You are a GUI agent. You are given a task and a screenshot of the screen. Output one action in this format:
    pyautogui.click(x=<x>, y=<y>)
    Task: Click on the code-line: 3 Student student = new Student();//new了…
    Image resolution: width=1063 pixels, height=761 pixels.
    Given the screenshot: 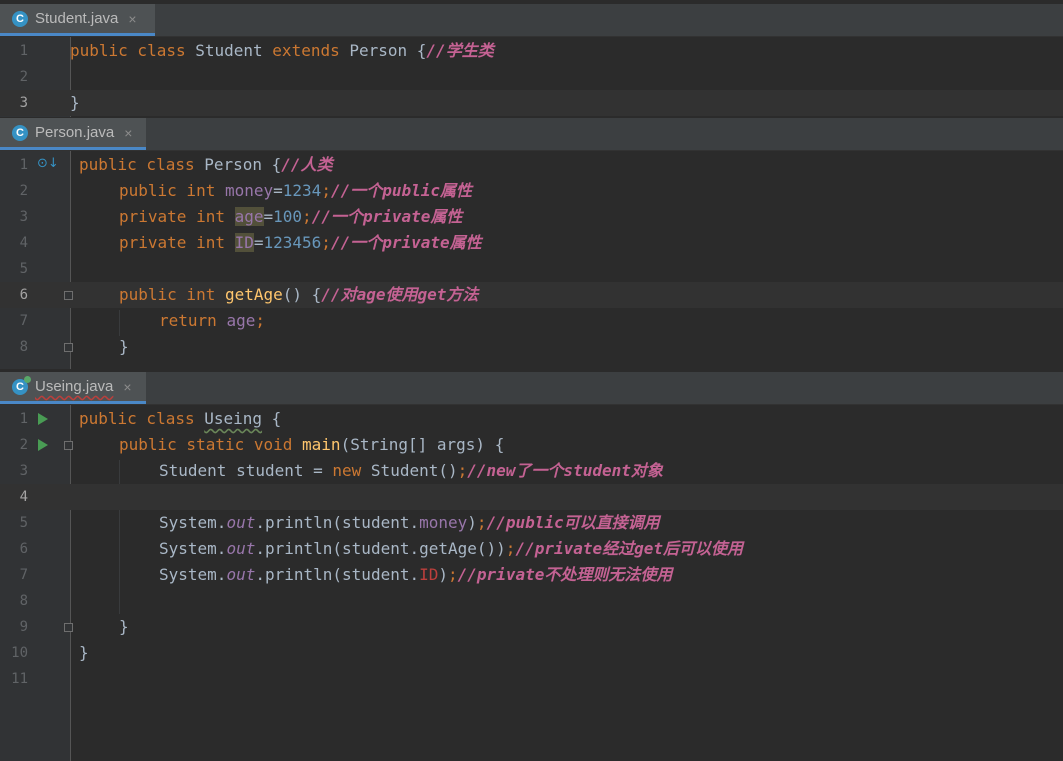 What is the action you would take?
    pyautogui.click(x=531, y=471)
    